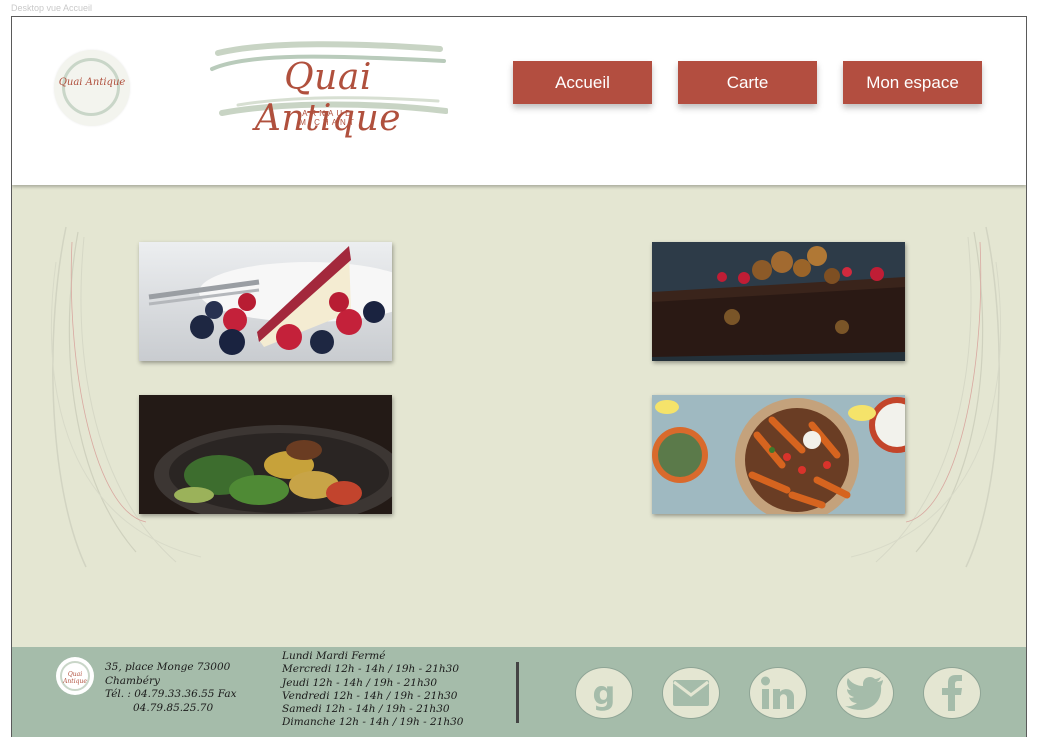  Describe the element at coordinates (691, 693) in the screenshot. I see `email-icon` at that location.